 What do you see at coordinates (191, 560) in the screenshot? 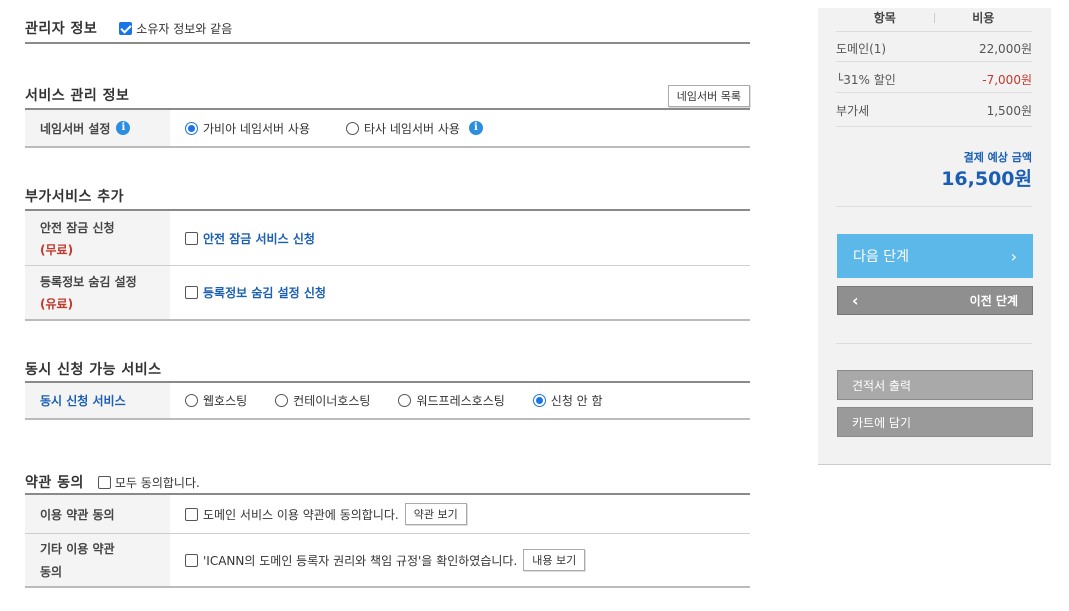
I see `terms-other-checkbox` at bounding box center [191, 560].